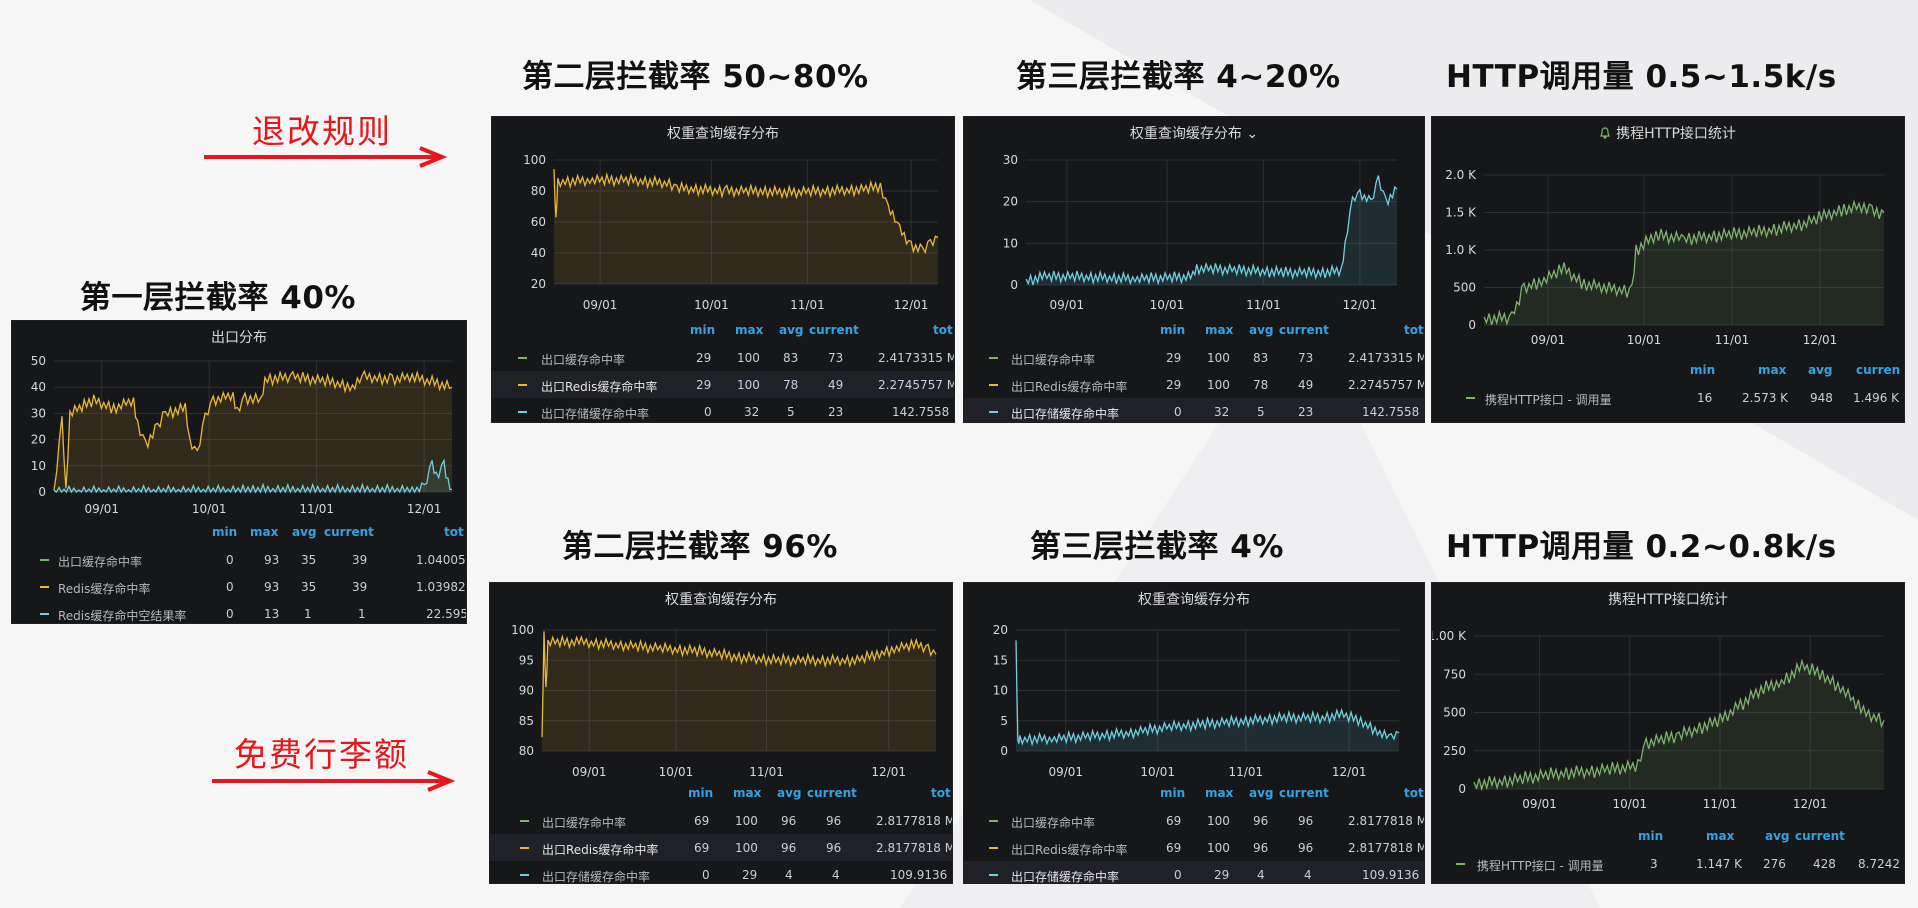 The height and width of the screenshot is (908, 1918). Describe the element at coordinates (272, 587) in the screenshot. I see `legend-max: 93` at that location.